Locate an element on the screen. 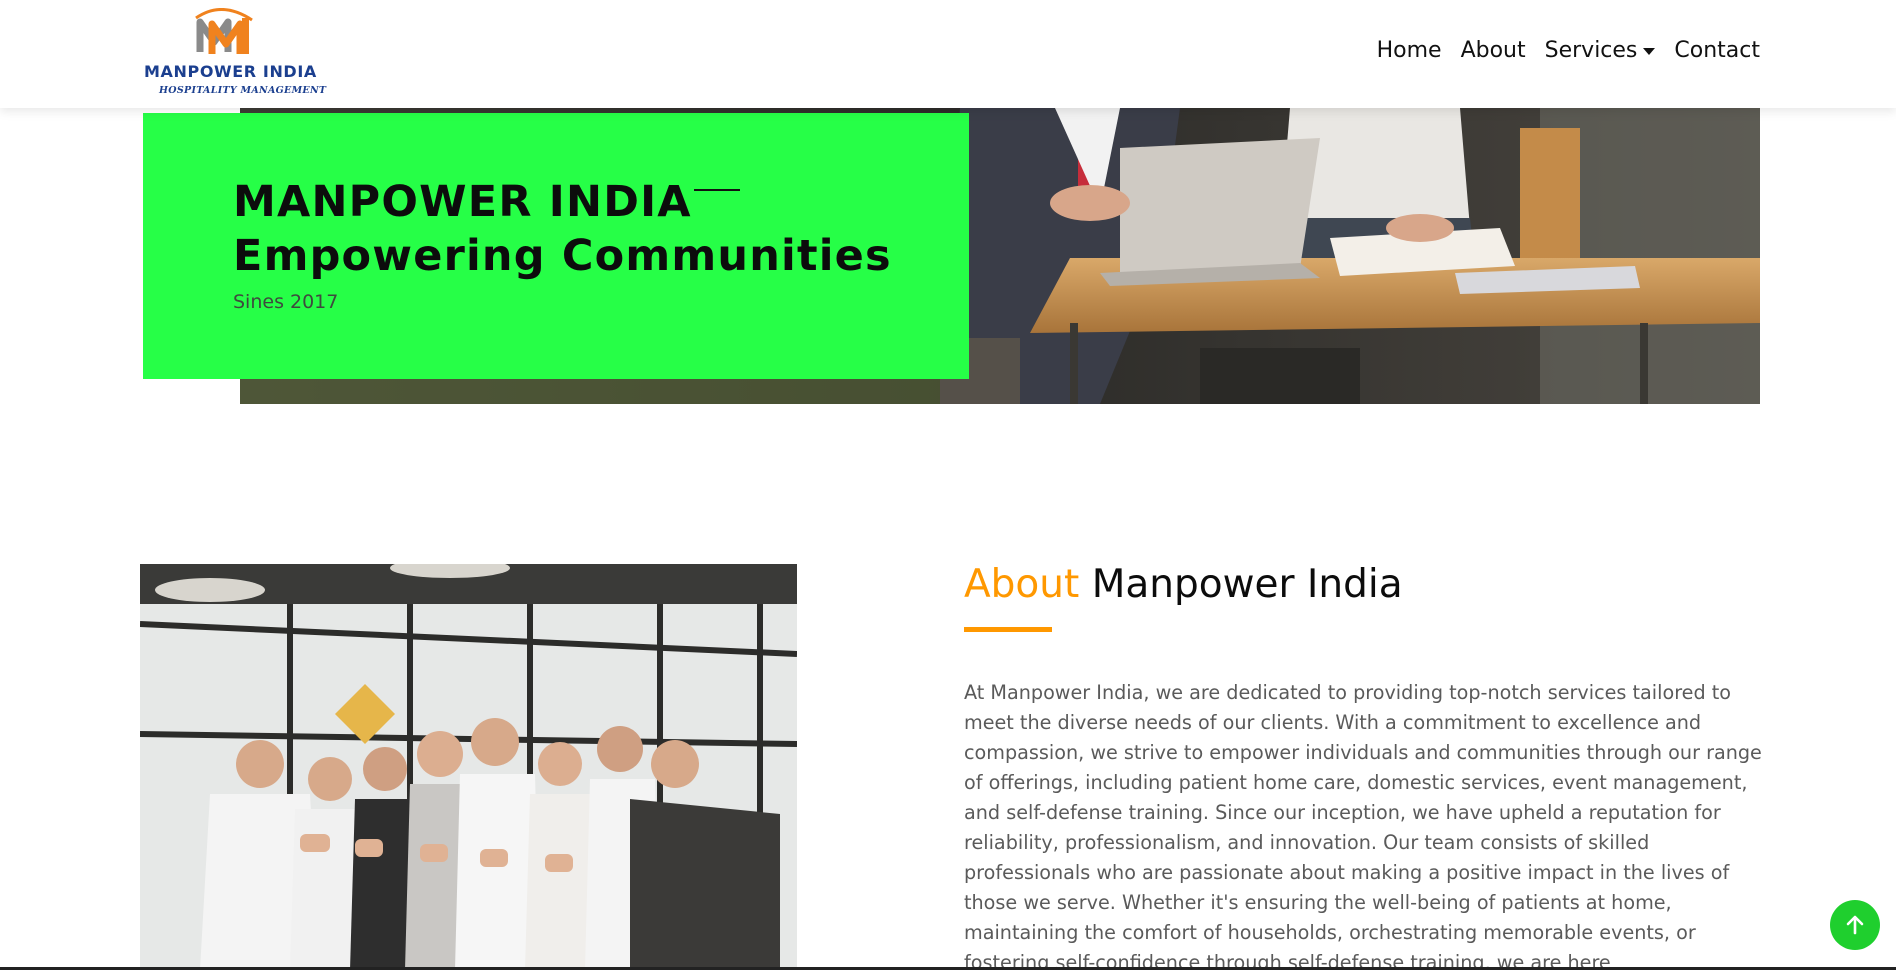 The width and height of the screenshot is (1896, 970). nav-services-dropdown: Services is located at coordinates (1600, 50).